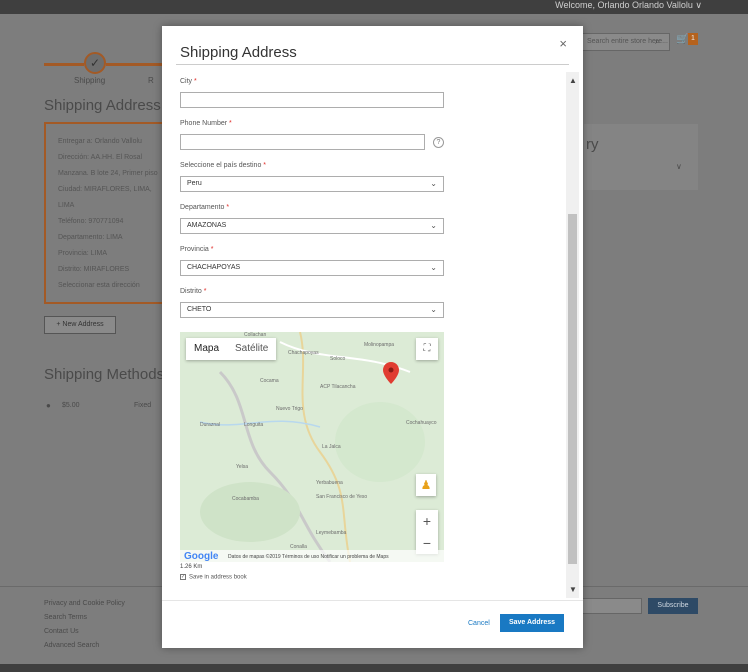 Image resolution: width=748 pixels, height=672 pixels. Describe the element at coordinates (90, 80) in the screenshot. I see `step-shipping-label: Shipping` at that location.